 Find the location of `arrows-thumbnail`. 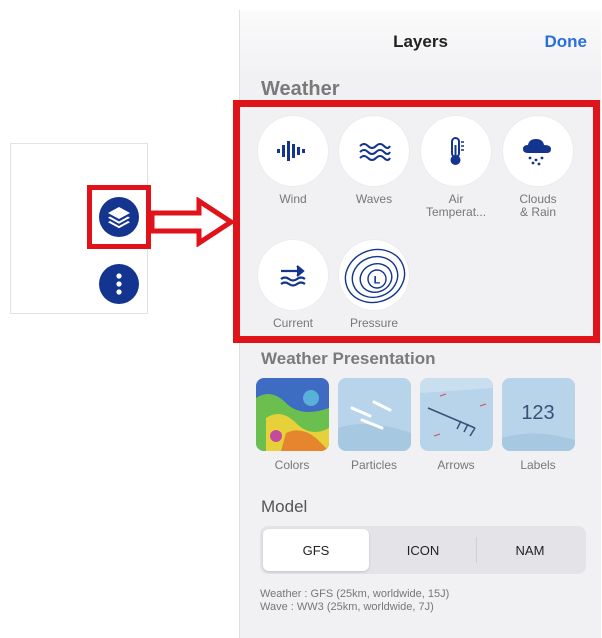

arrows-thumbnail is located at coordinates (456, 414).